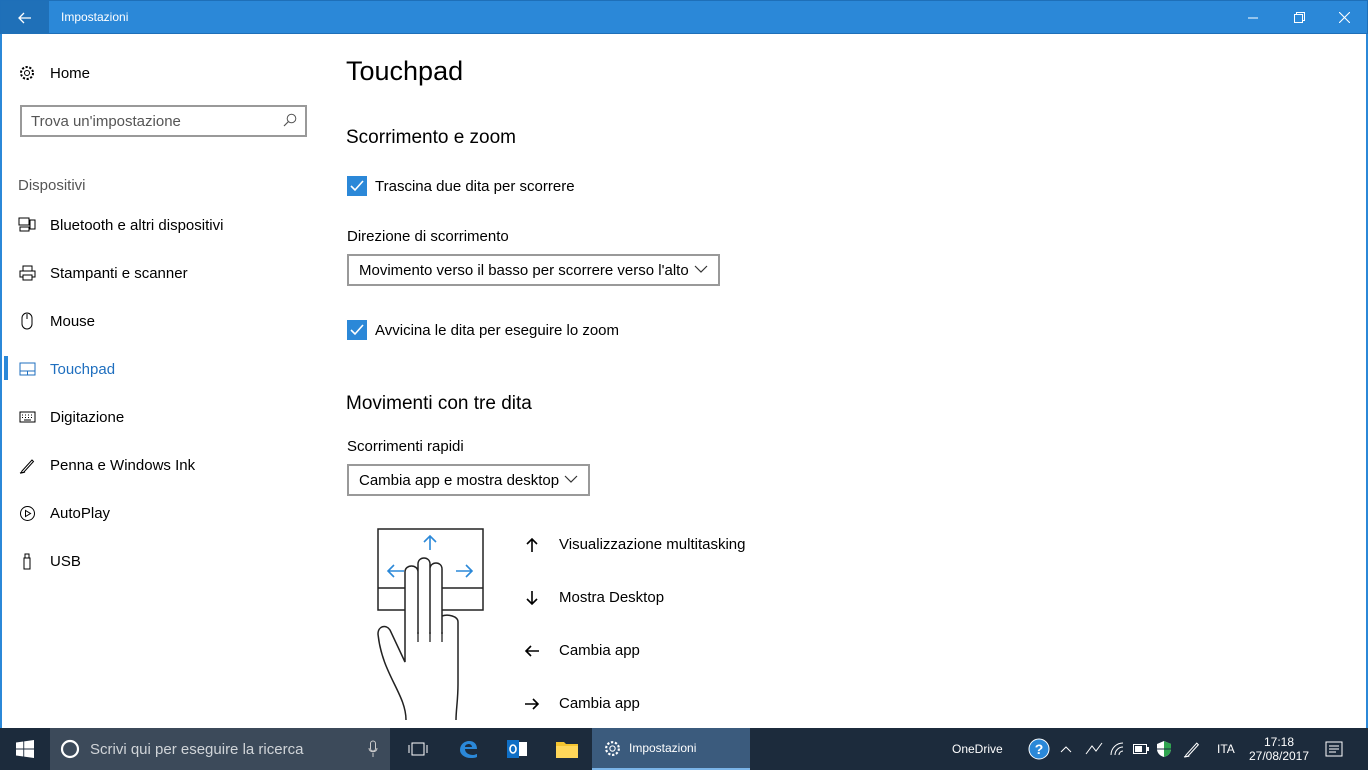  Describe the element at coordinates (1279, 756) in the screenshot. I see `clock-date: 27/08/2017` at that location.